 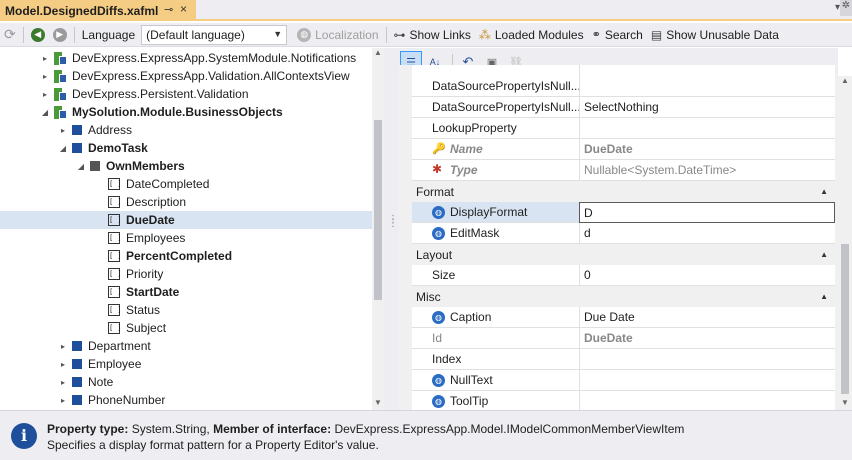 I want to click on property-value-editor: D, so click(x=707, y=212).